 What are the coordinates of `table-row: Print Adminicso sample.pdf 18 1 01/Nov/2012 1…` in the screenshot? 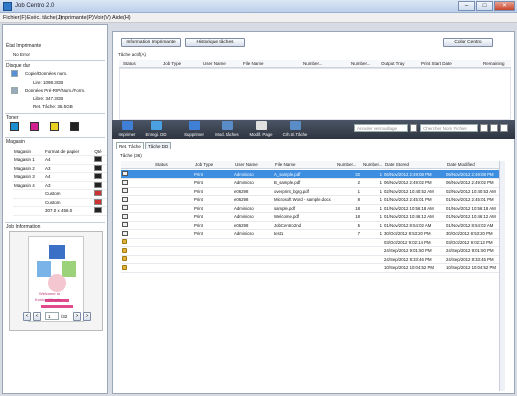 It's located at (310, 208).